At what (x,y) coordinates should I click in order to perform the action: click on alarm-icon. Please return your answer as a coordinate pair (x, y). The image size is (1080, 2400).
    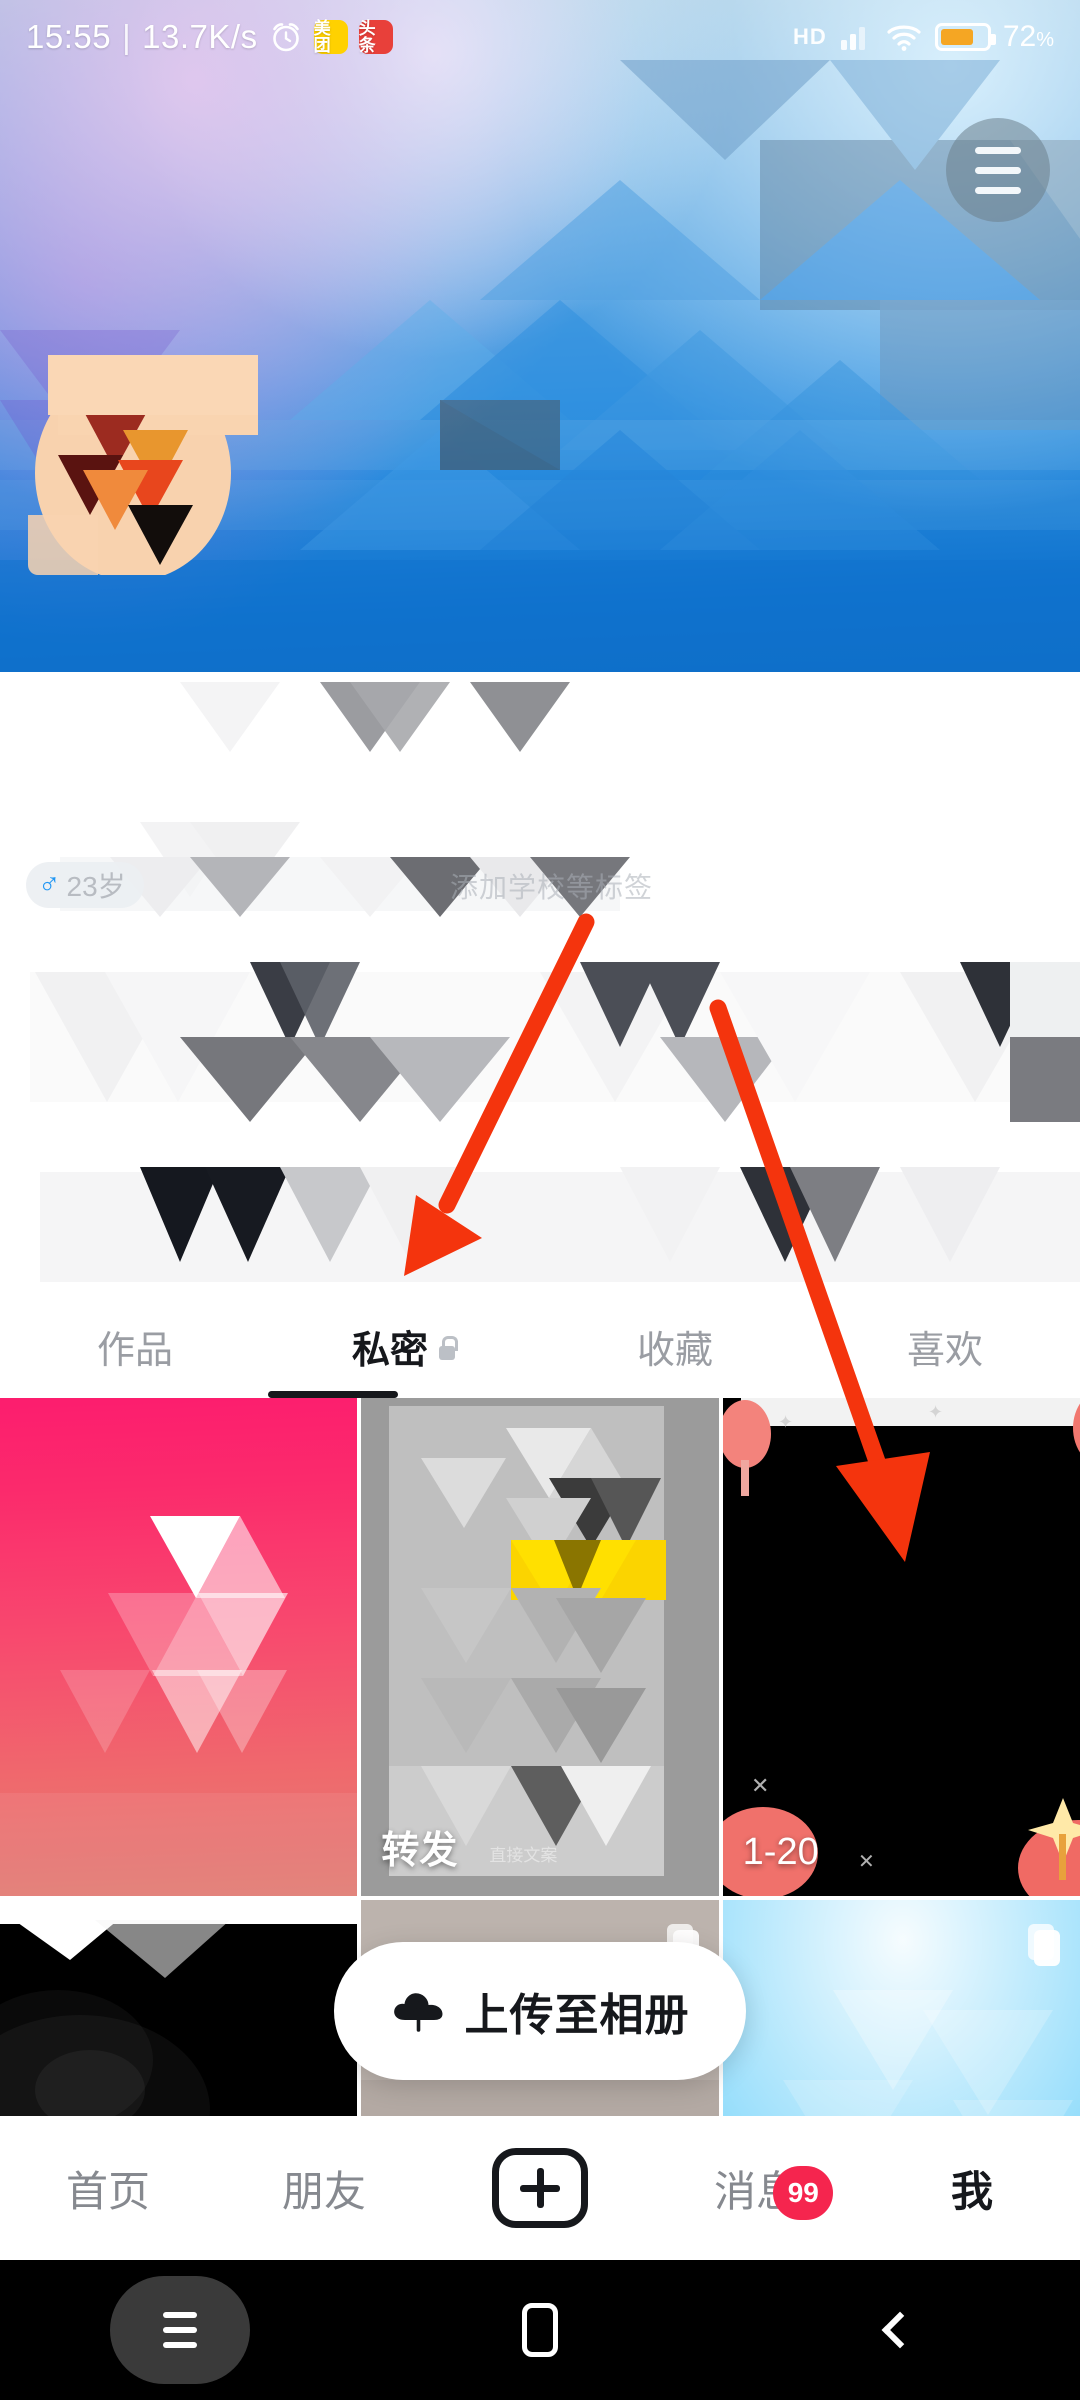
    Looking at the image, I should click on (285, 37).